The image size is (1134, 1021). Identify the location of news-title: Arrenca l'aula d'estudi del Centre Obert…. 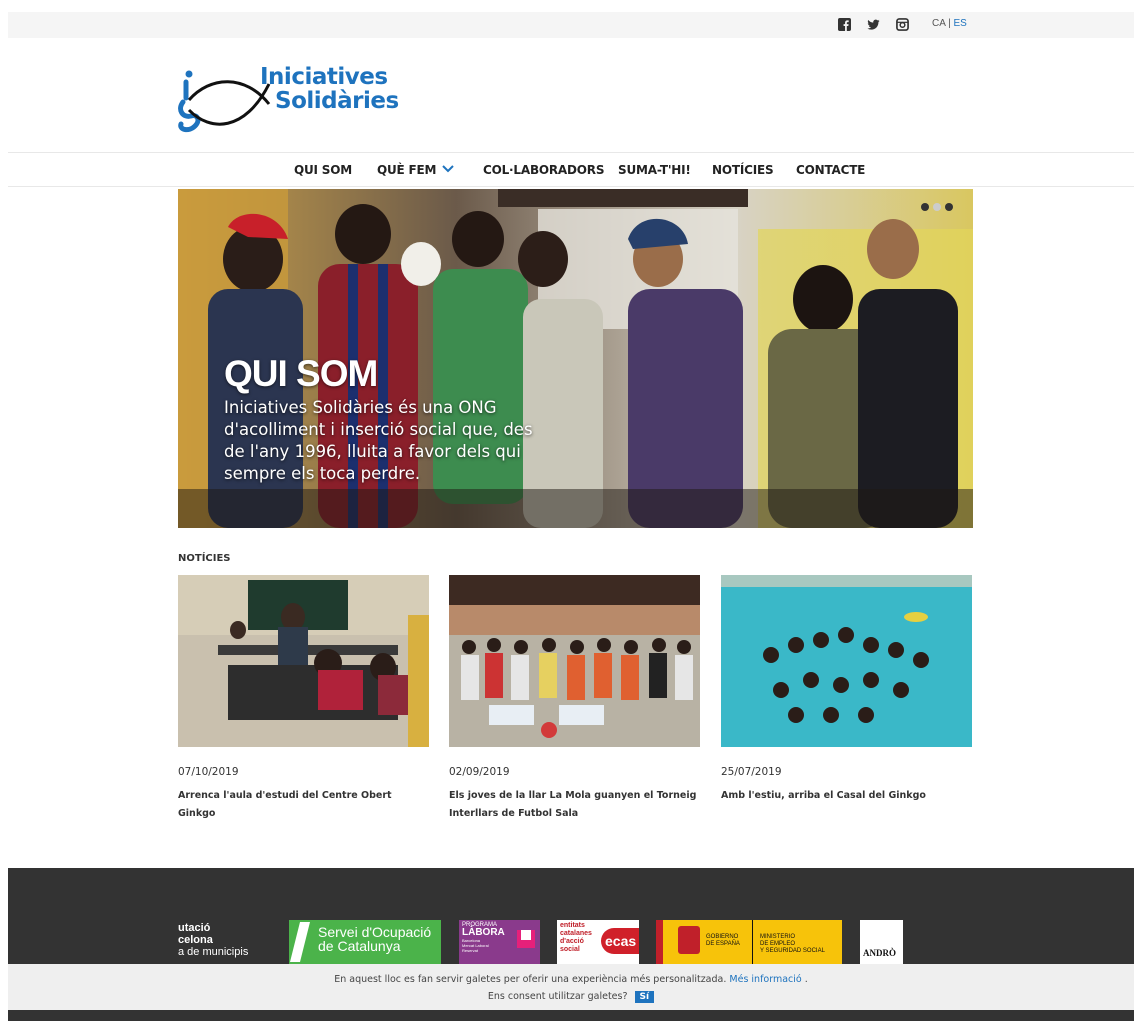
(303, 805).